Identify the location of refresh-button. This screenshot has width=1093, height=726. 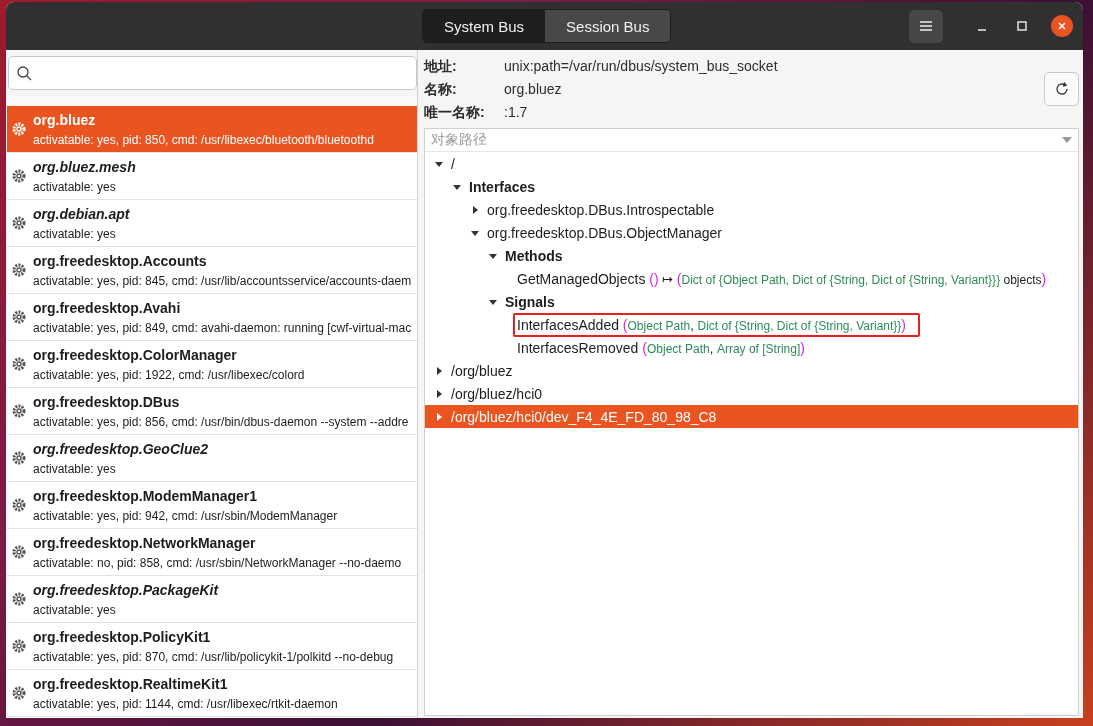
(1061, 89).